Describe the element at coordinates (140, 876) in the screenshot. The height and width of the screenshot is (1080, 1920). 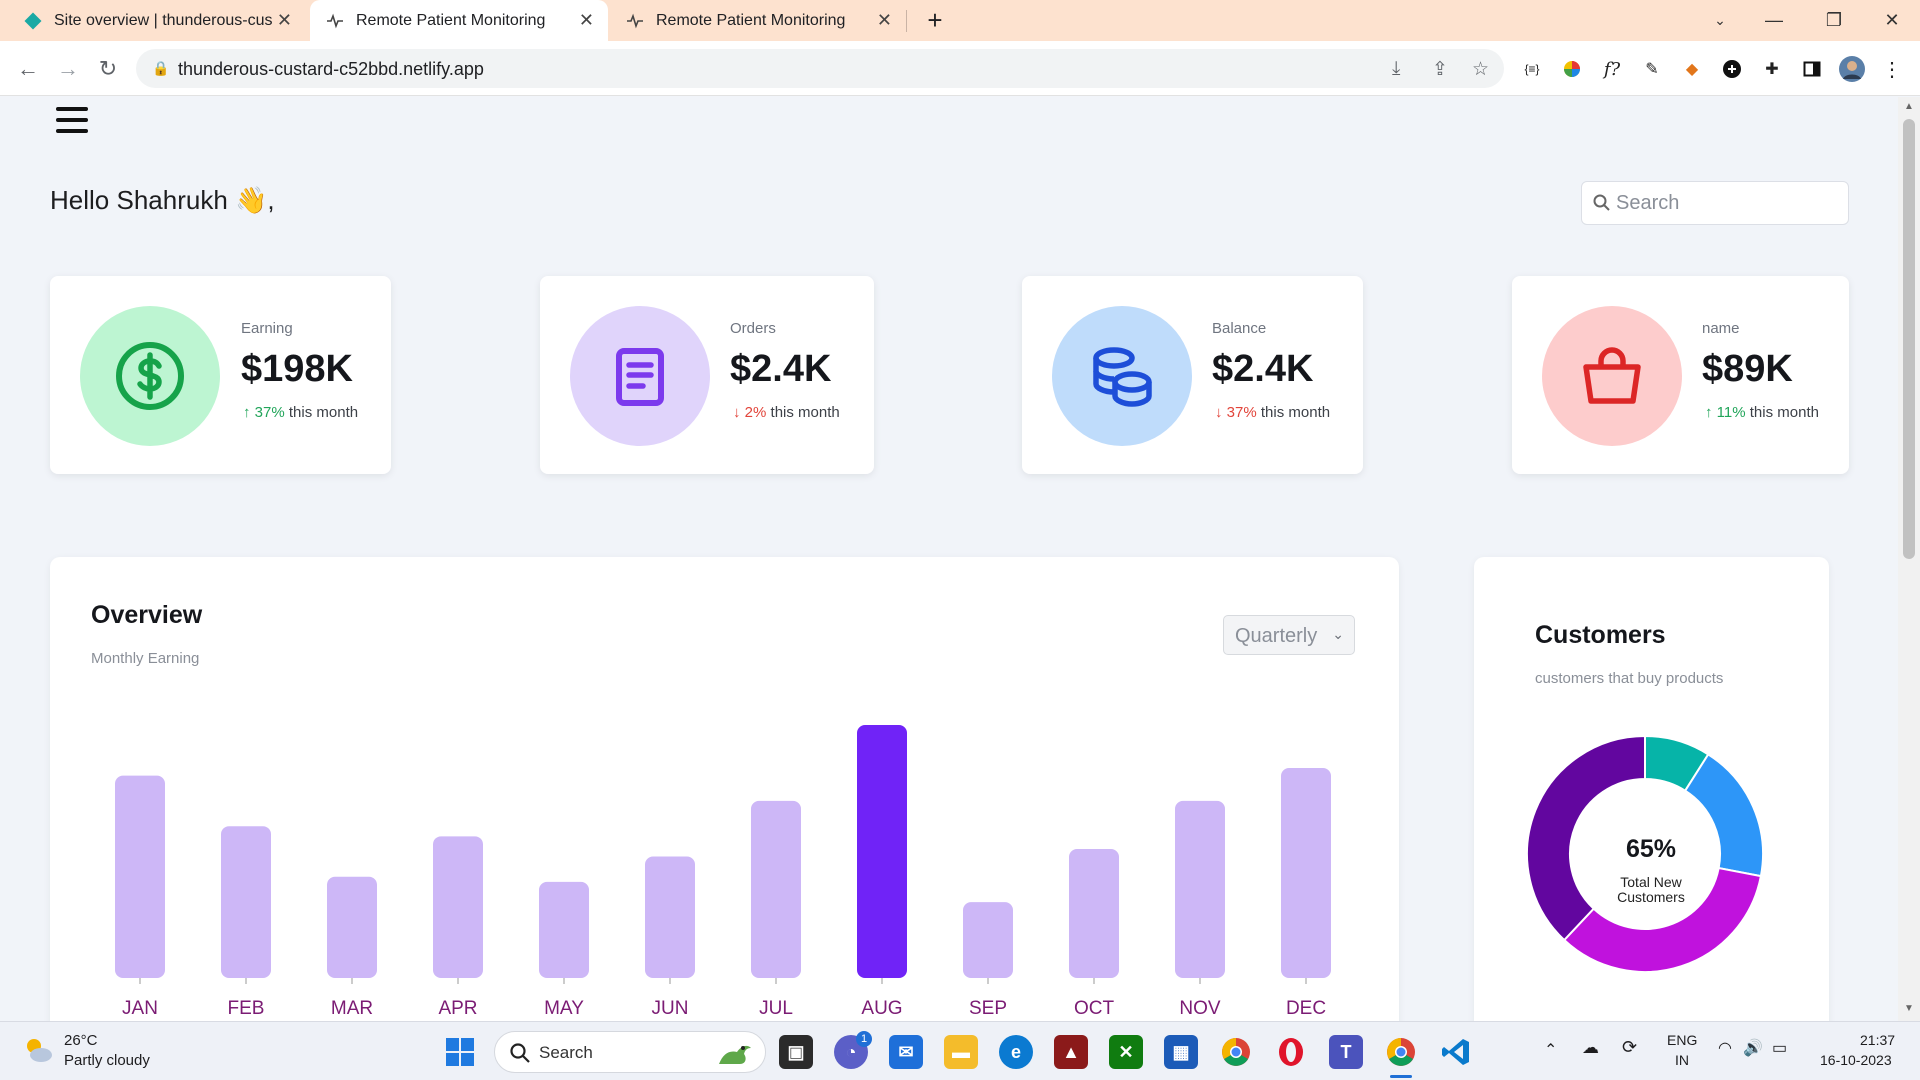
I see `bar-jan` at that location.